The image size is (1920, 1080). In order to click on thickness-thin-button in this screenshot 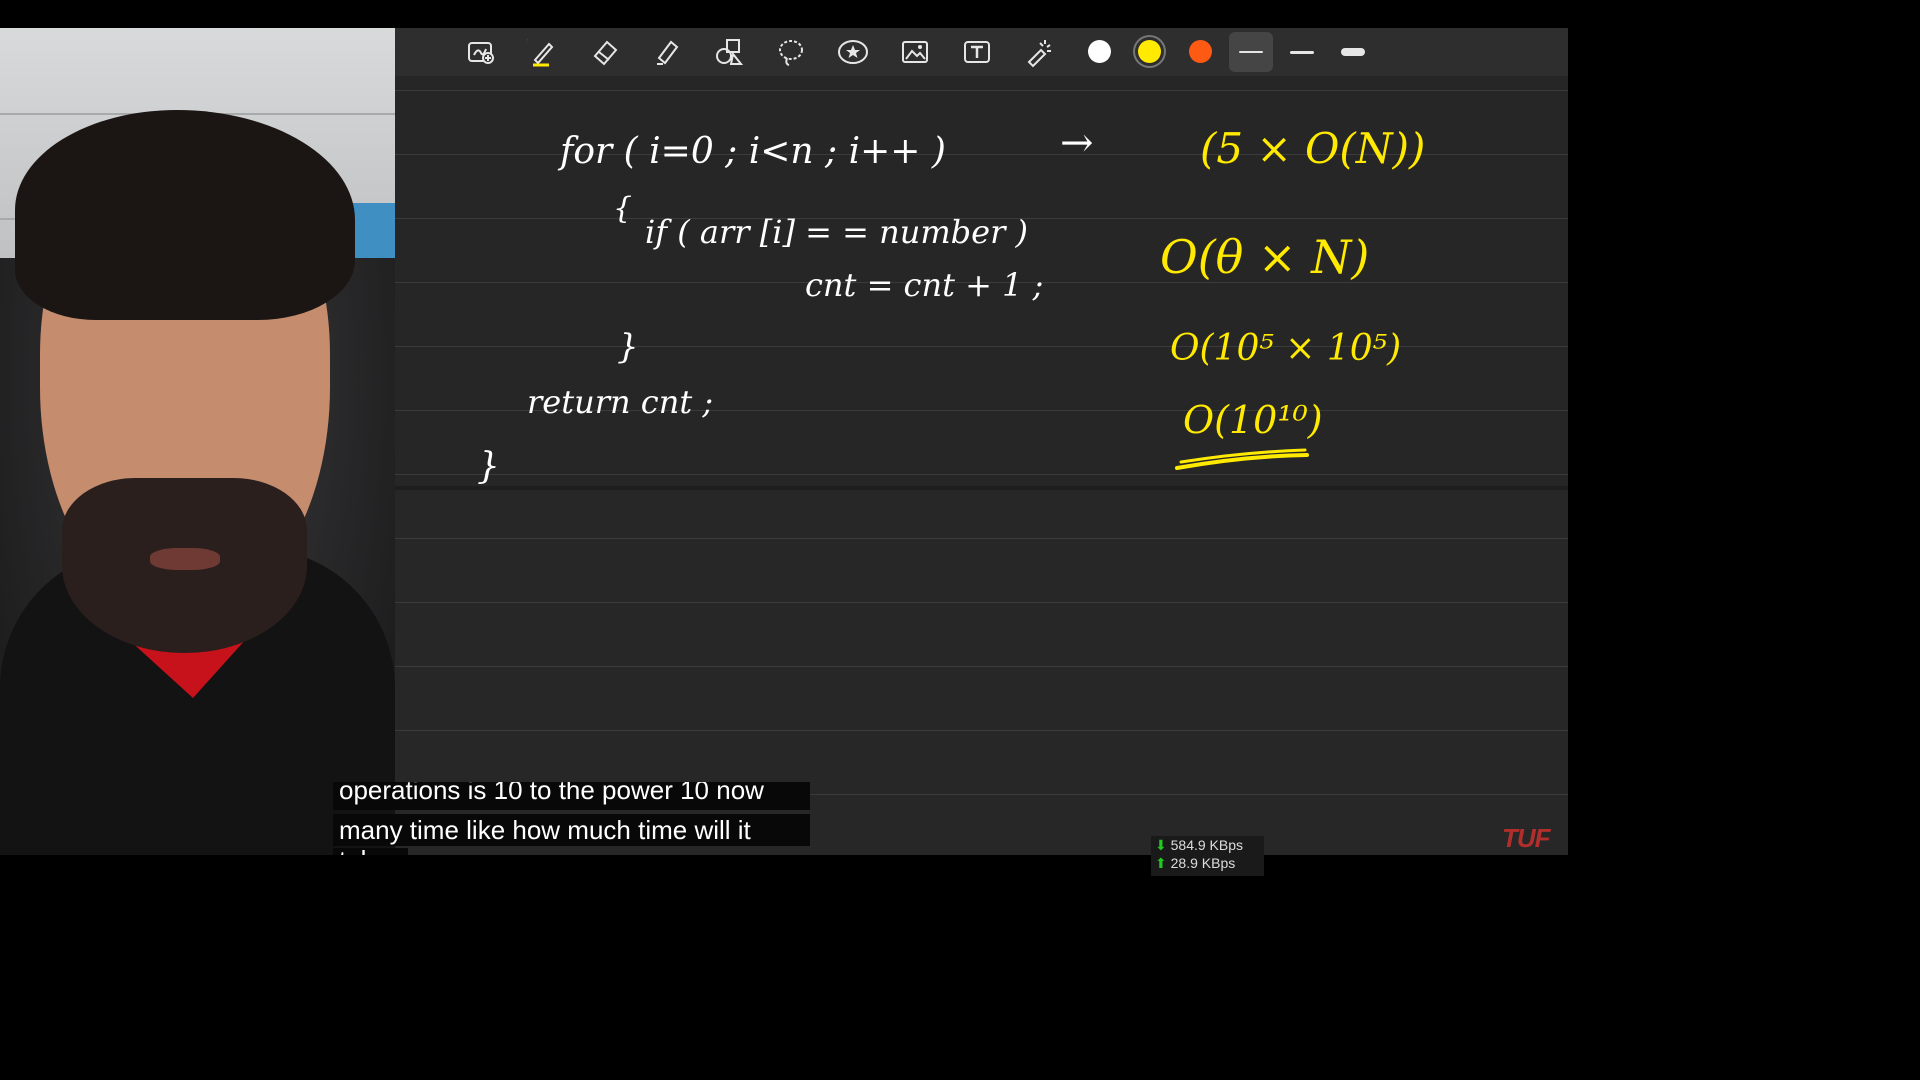, I will do `click(1251, 52)`.